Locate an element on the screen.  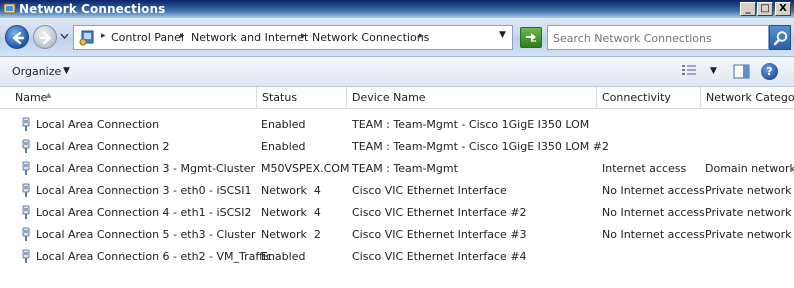
recent-pages-dropdown is located at coordinates (64, 35).